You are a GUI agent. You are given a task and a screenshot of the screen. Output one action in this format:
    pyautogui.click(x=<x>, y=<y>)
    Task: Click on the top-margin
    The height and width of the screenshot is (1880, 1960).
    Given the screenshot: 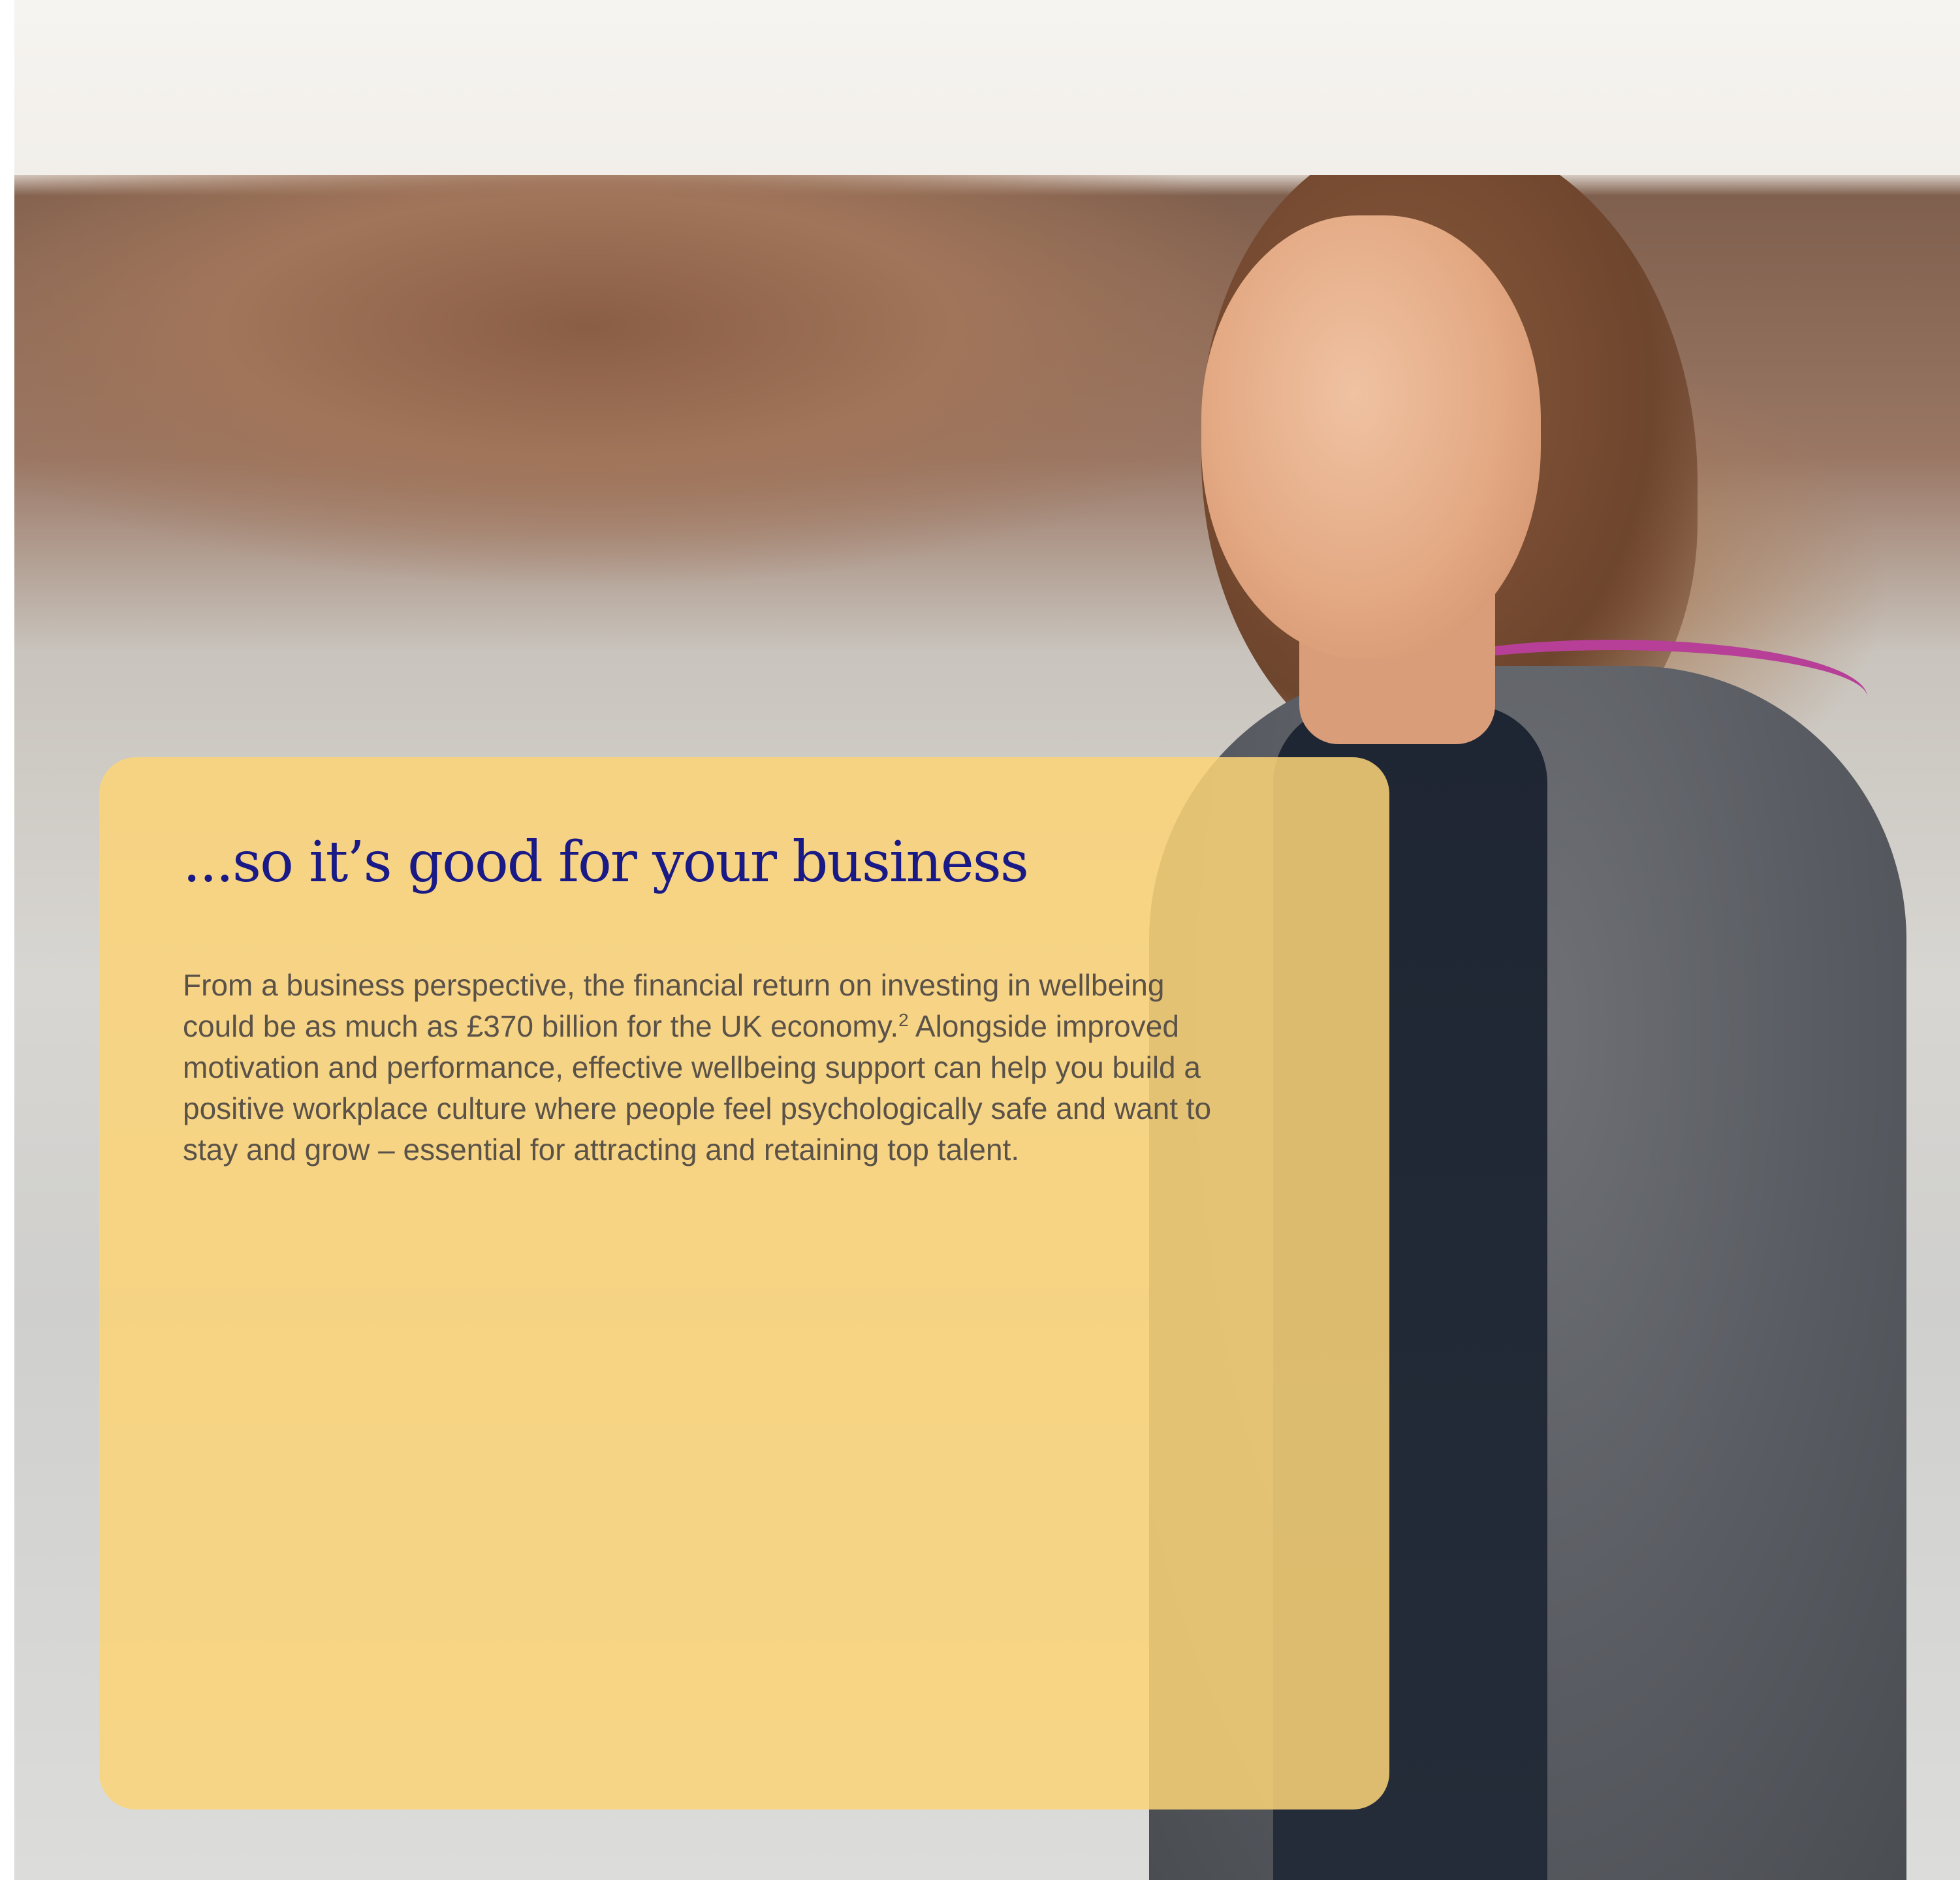 What is the action you would take?
    pyautogui.click(x=980, y=87)
    